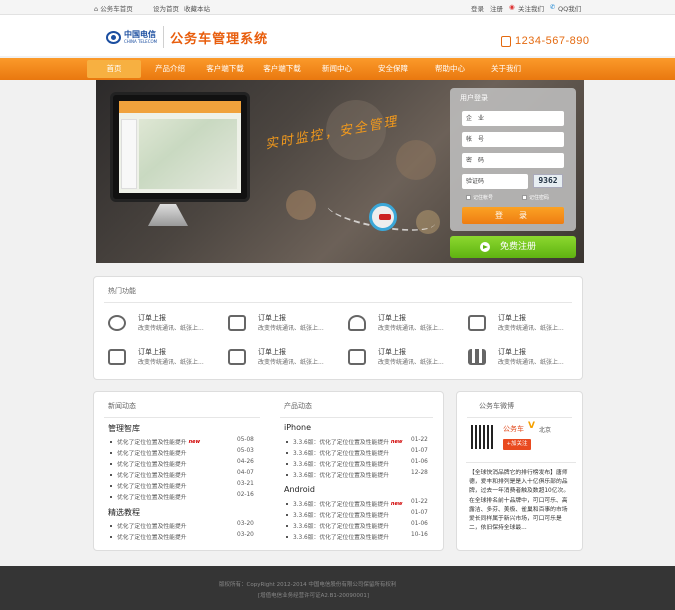  What do you see at coordinates (124, 428) in the screenshot?
I see `news-section-heading: 管理智库` at bounding box center [124, 428].